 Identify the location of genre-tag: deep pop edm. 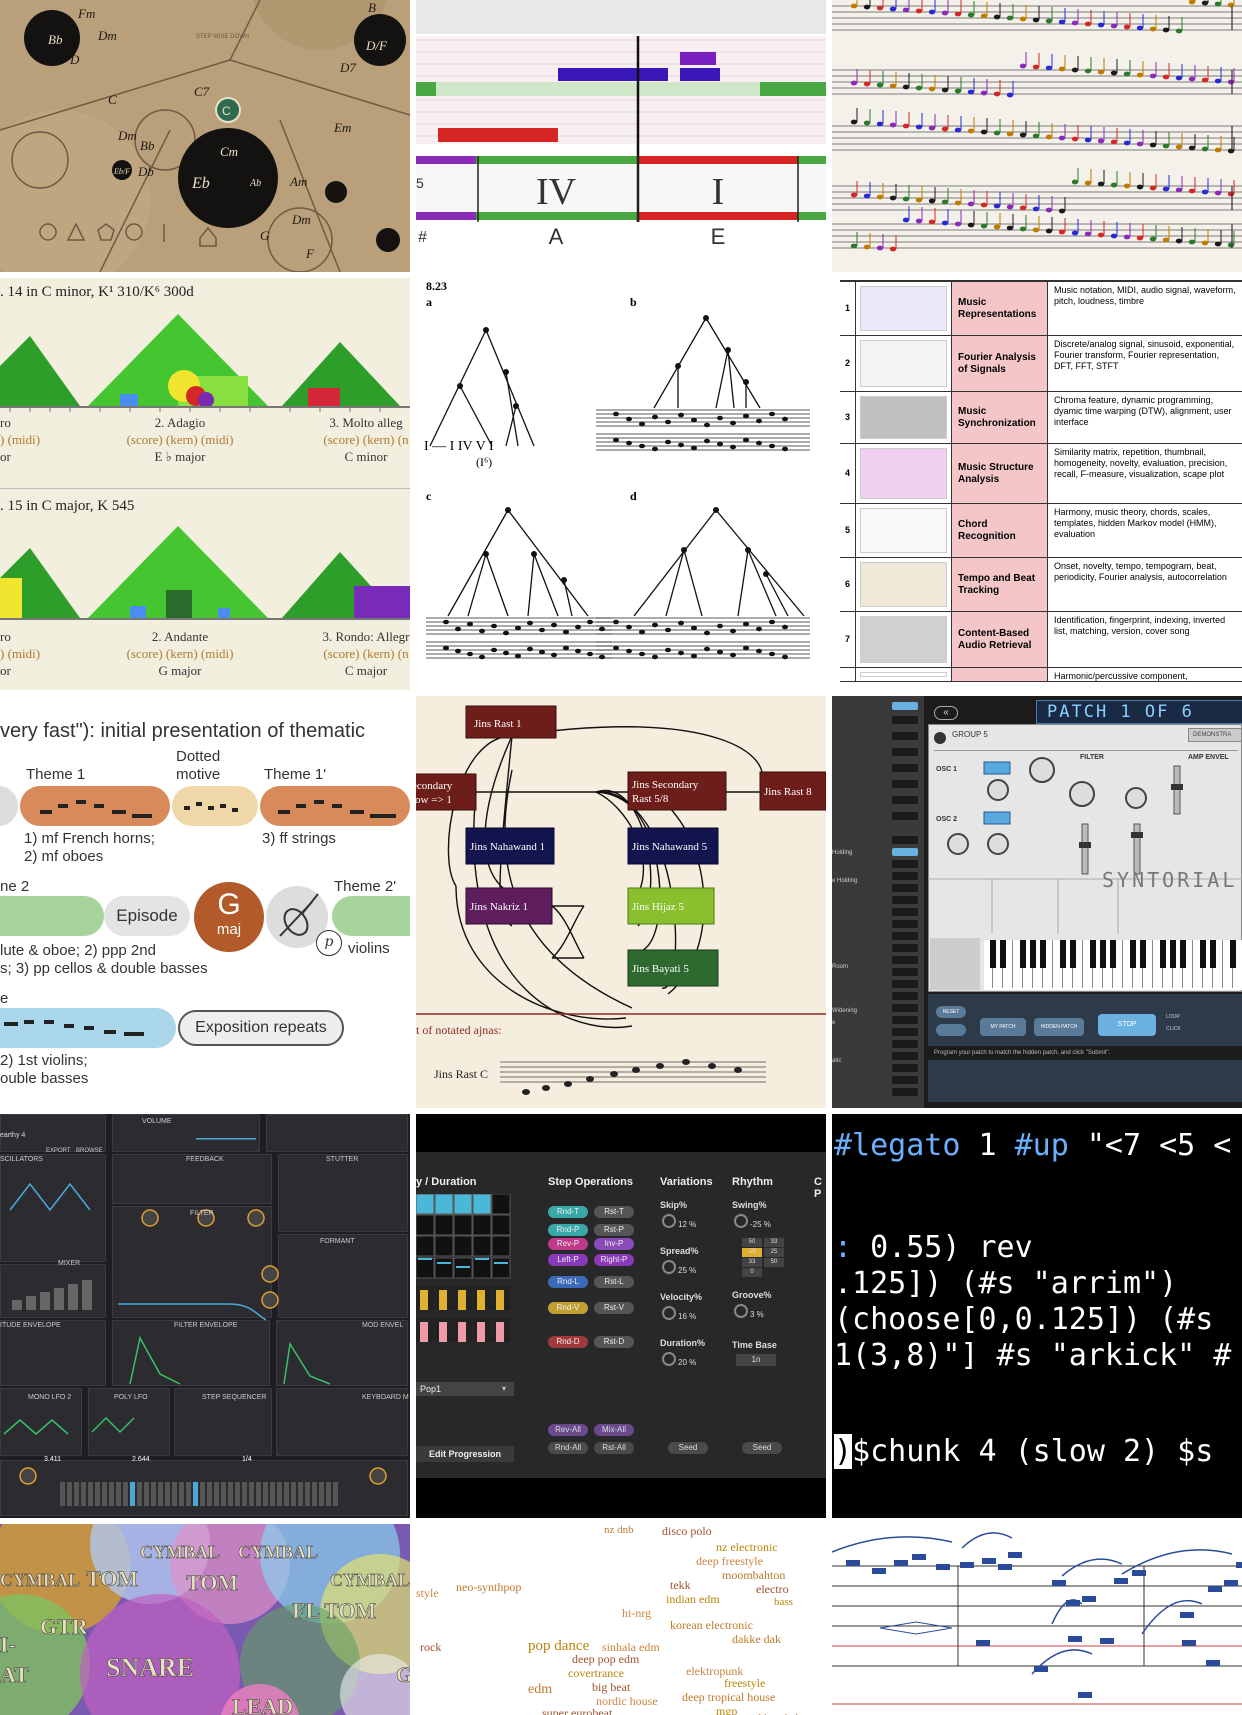
(605, 1659).